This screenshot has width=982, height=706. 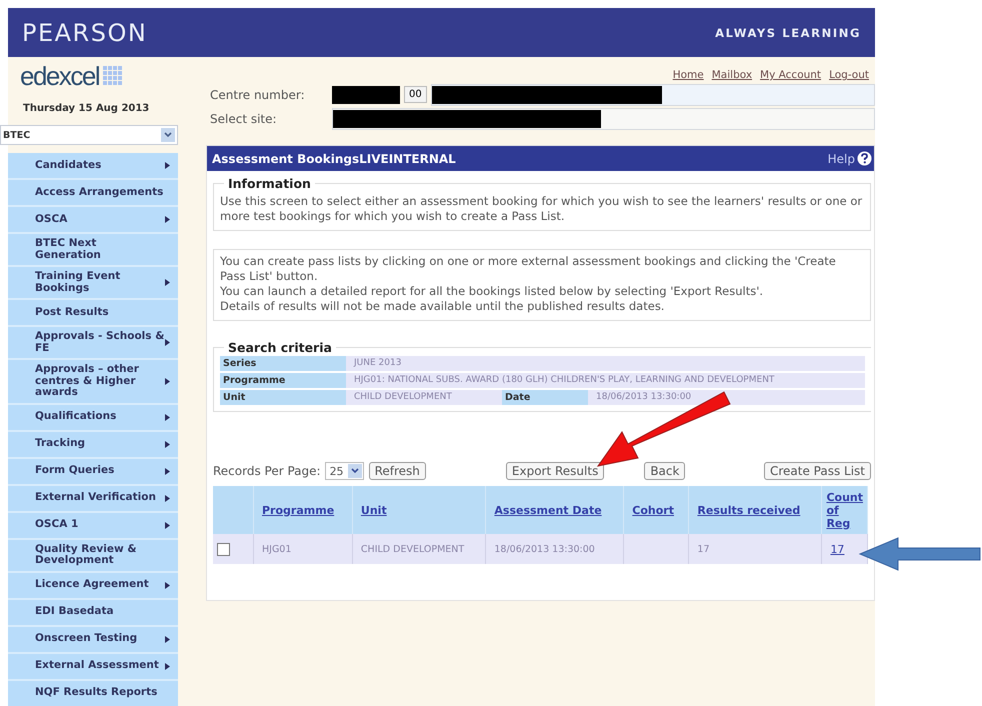 I want to click on column-header-link: Programme, so click(x=298, y=510).